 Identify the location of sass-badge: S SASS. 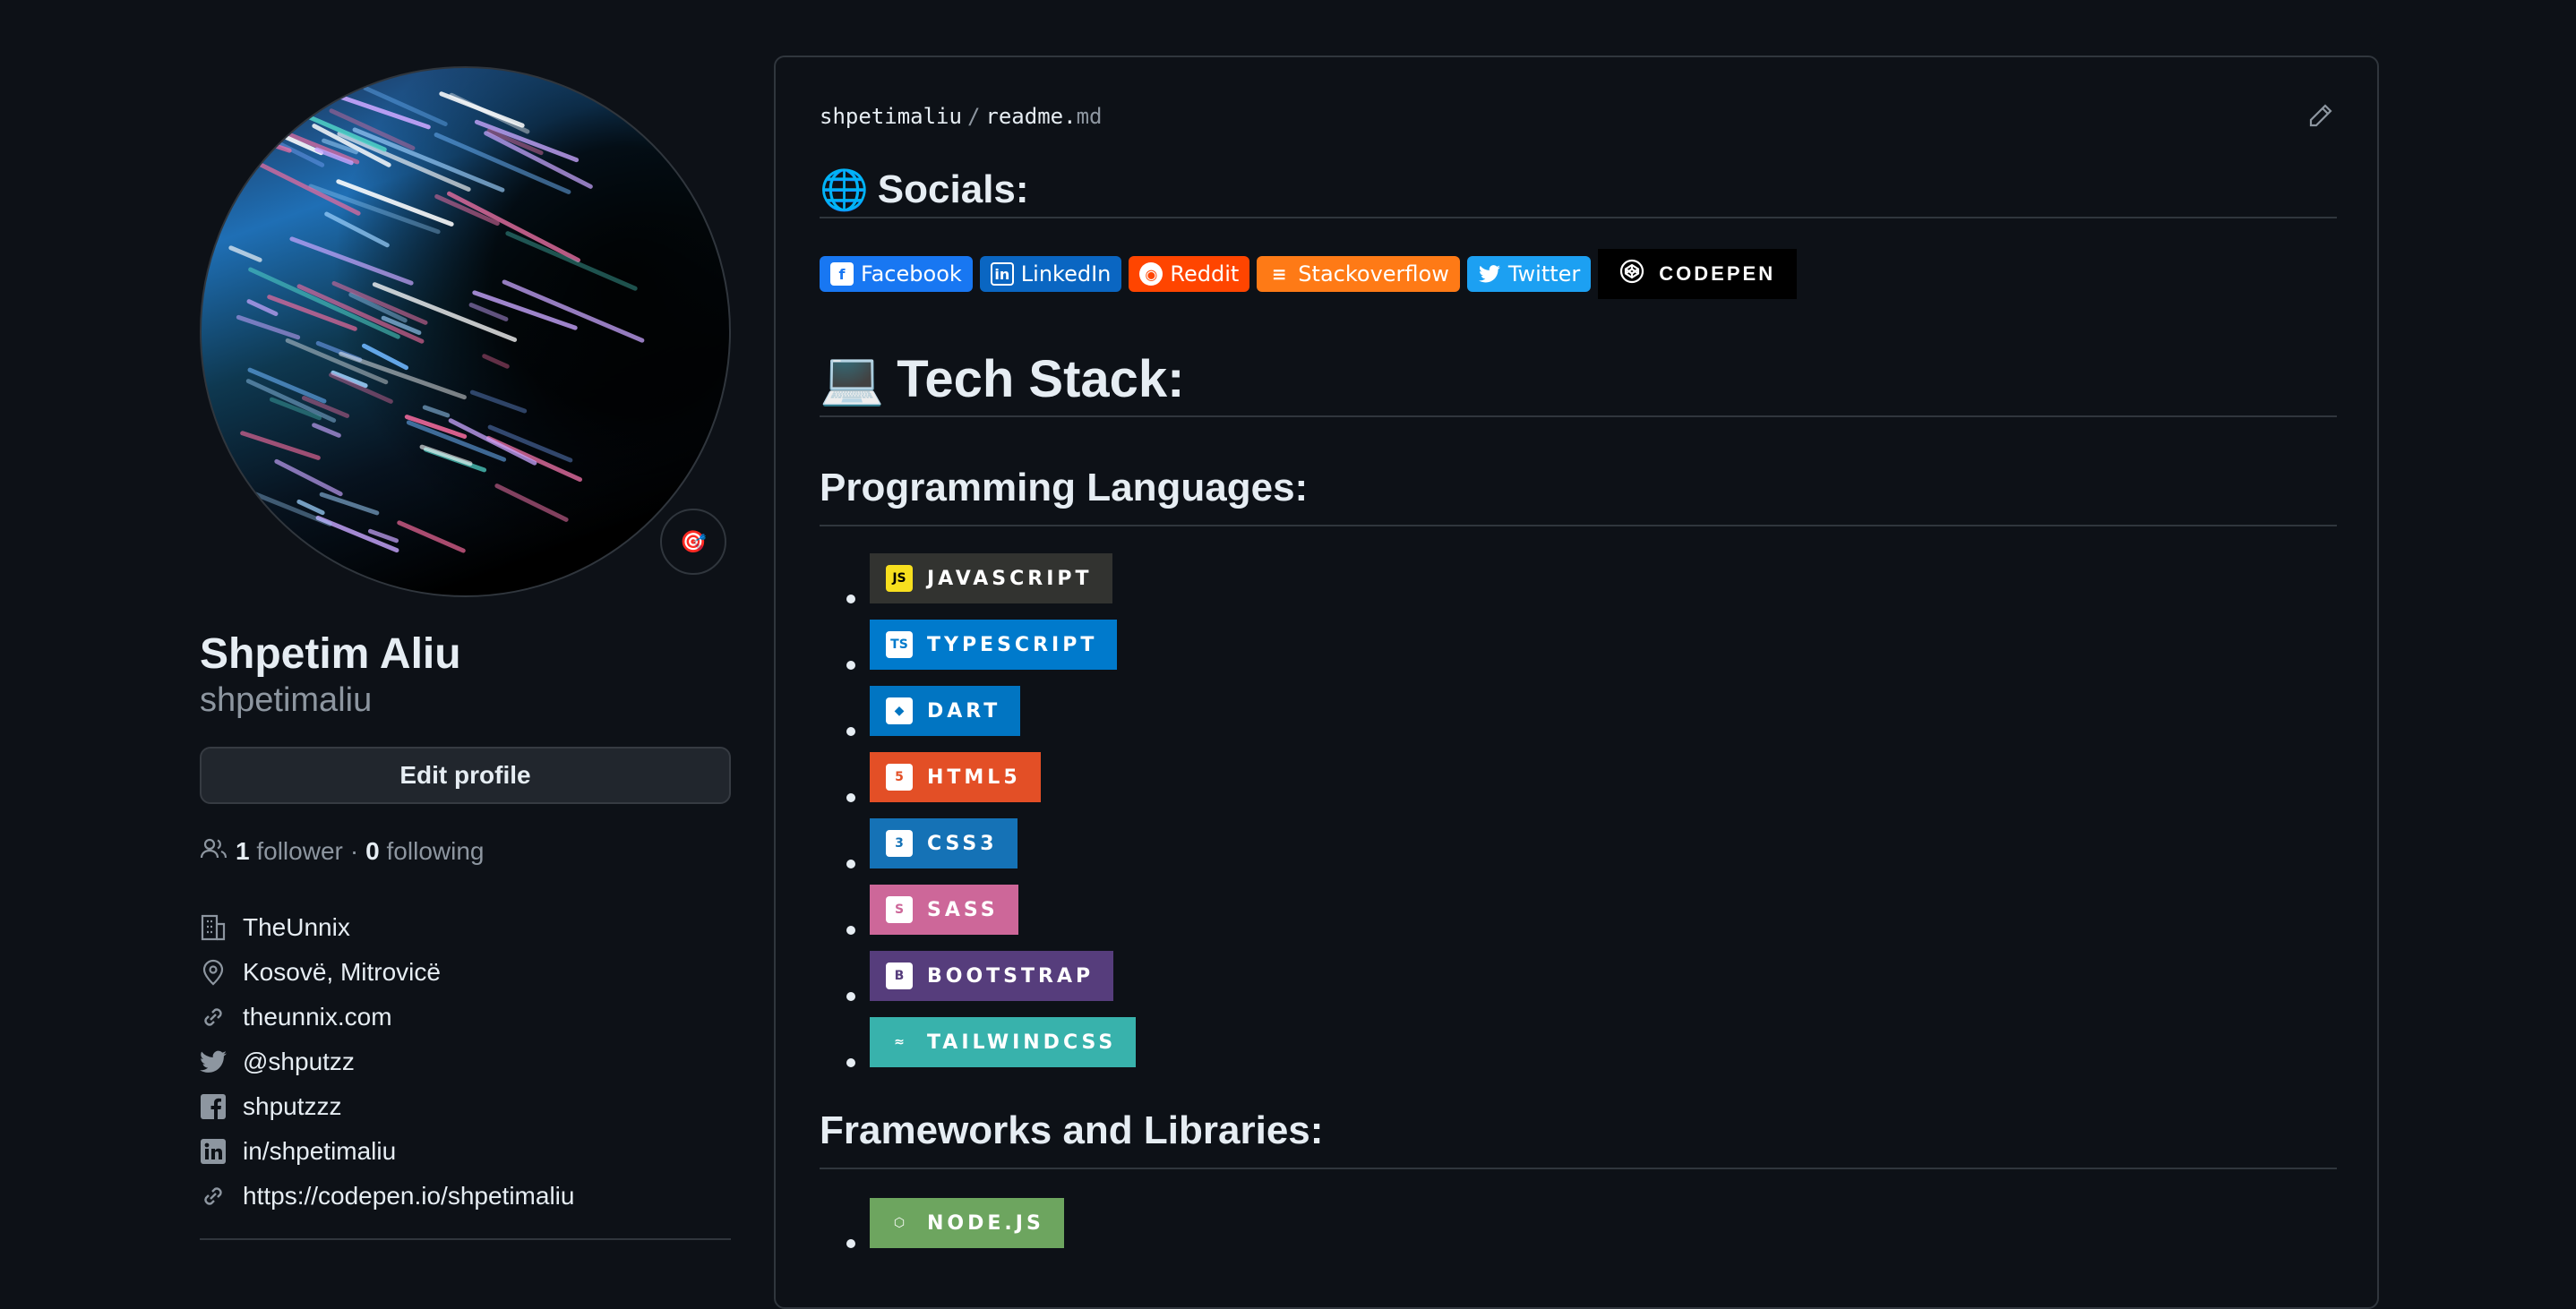
(944, 910).